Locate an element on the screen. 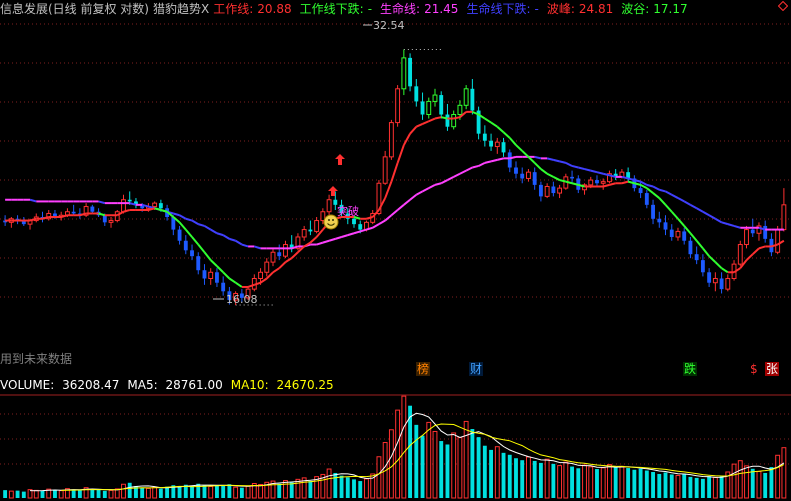 This screenshot has width=791, height=501. marker-die: 跌 is located at coordinates (690, 369).